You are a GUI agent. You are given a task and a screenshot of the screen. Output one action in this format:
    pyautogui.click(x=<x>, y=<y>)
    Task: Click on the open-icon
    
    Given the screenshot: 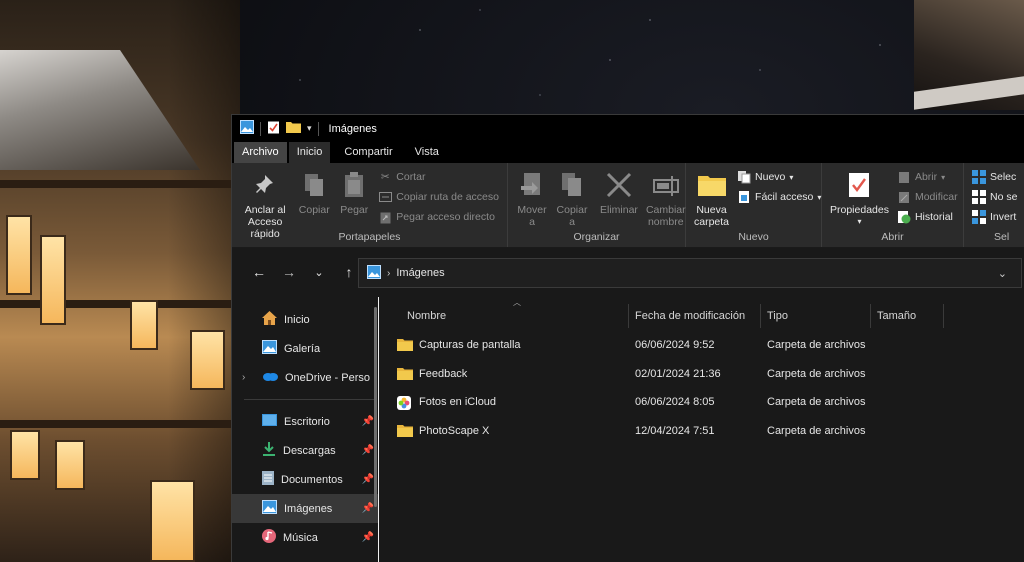 What is the action you would take?
    pyautogui.click(x=904, y=177)
    